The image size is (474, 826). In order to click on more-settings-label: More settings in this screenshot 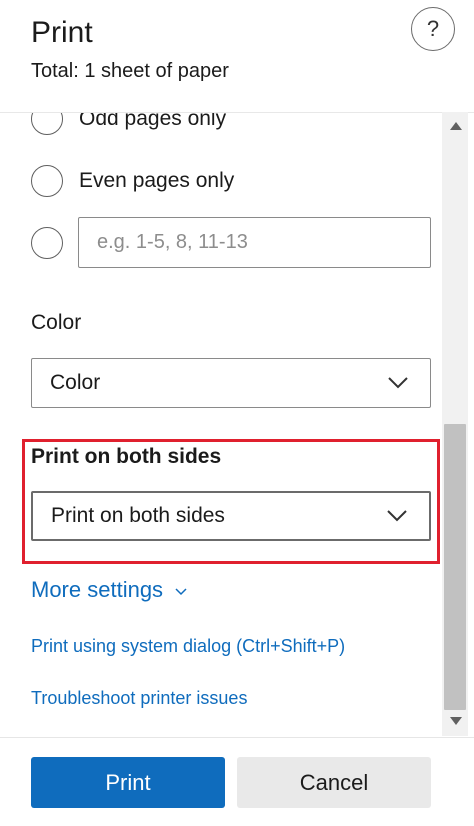, I will do `click(97, 589)`.